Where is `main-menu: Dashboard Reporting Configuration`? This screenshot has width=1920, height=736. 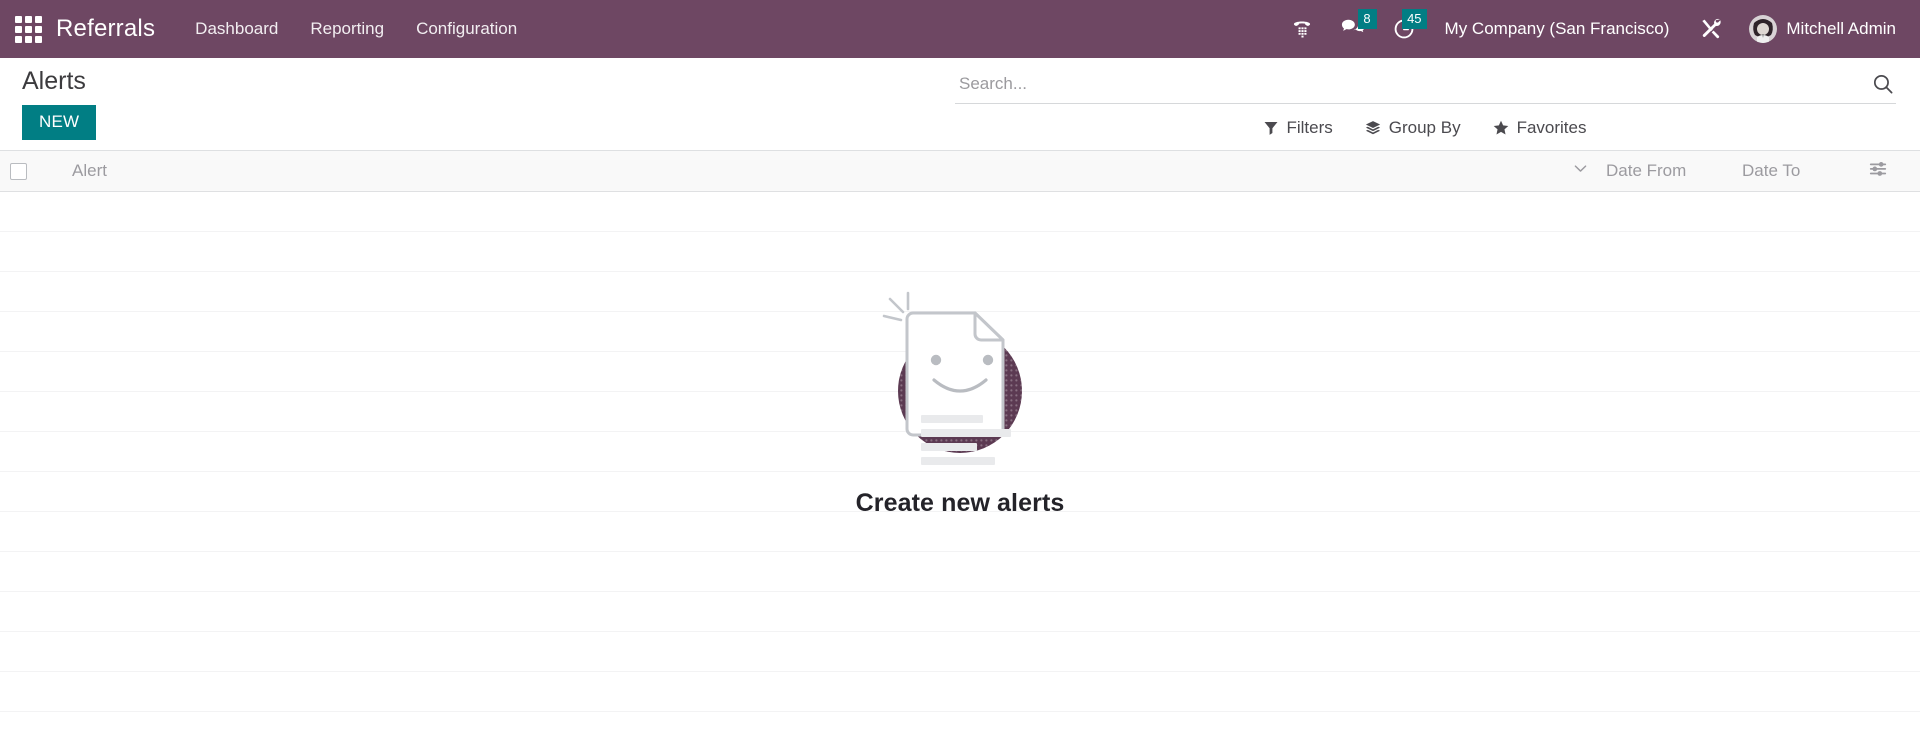 main-menu: Dashboard Reporting Configuration is located at coordinates (356, 29).